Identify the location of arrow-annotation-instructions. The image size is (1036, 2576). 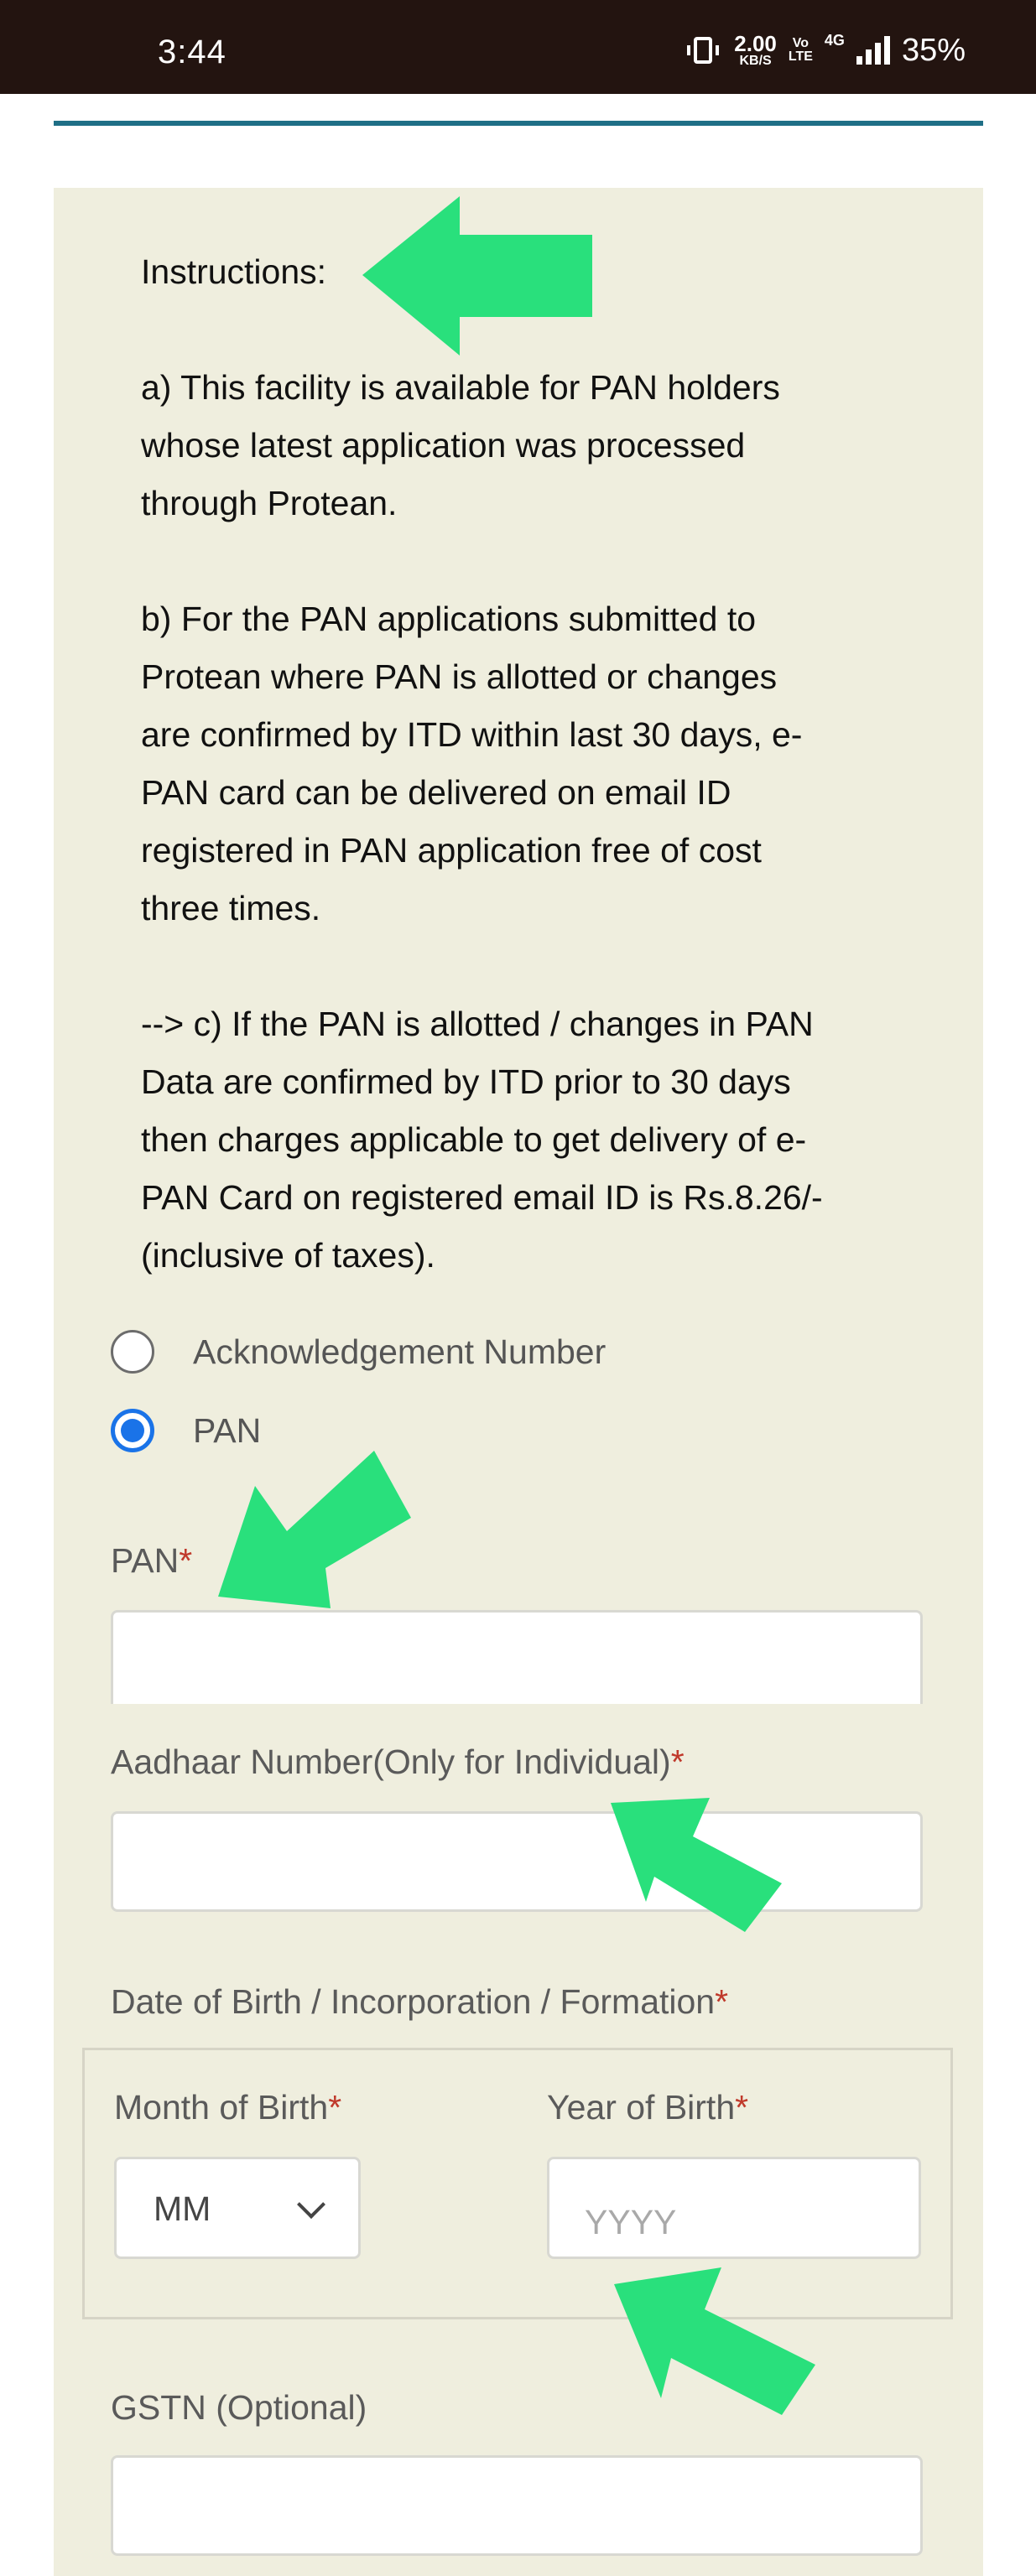
(477, 276).